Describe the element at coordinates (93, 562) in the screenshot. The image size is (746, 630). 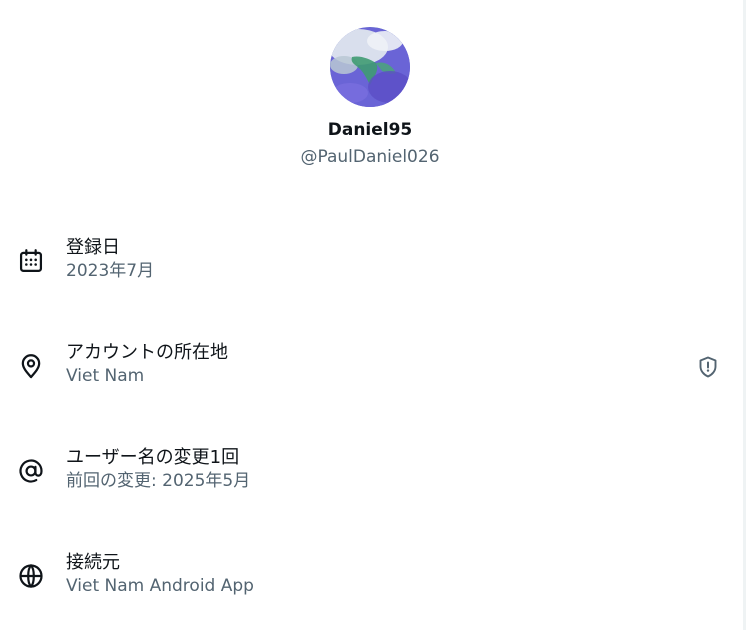
I see `info-label-connected-via: 接続元` at that location.